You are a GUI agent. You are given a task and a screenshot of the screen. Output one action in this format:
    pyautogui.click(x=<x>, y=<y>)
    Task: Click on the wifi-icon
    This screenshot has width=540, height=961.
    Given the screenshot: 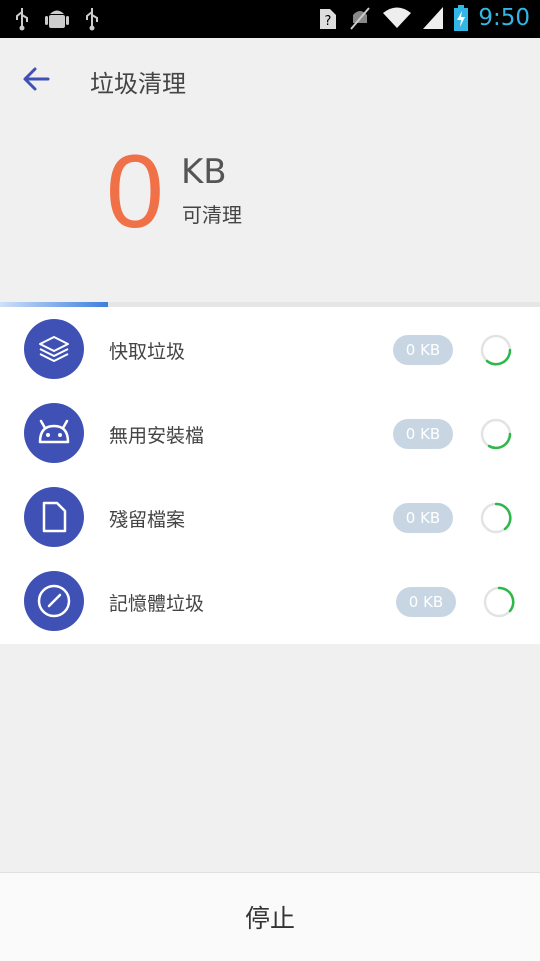 What is the action you would take?
    pyautogui.click(x=397, y=17)
    